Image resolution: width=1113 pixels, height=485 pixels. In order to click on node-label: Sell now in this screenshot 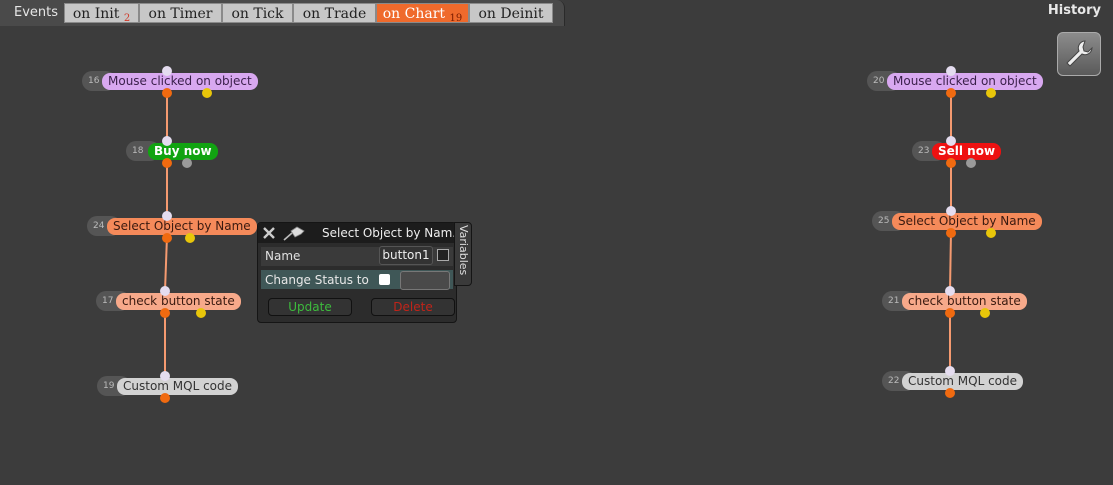, I will do `click(967, 151)`.